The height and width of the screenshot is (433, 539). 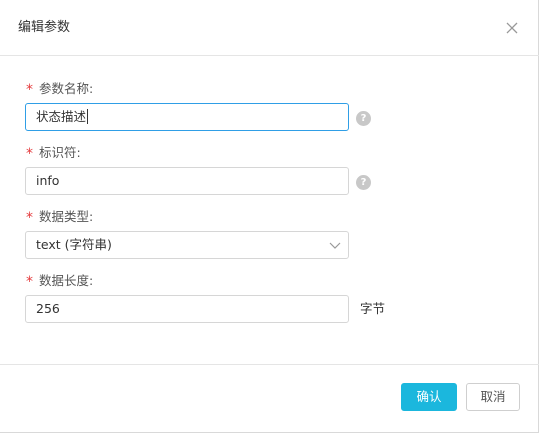 I want to click on identifier-input: info, so click(x=187, y=181).